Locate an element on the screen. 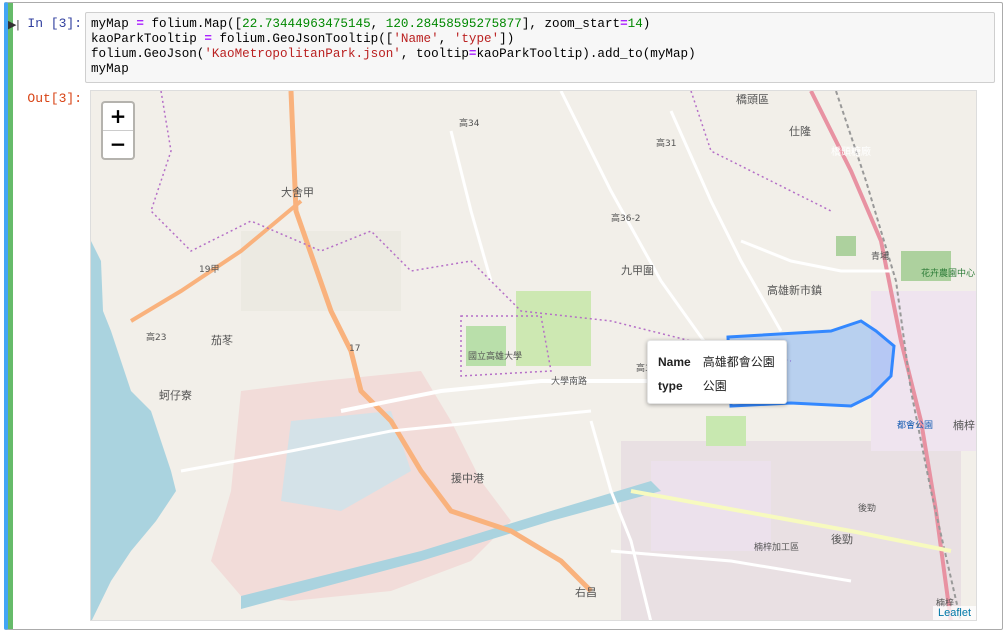 The width and height of the screenshot is (1007, 636). map-label: 花卉農園中心 is located at coordinates (948, 273).